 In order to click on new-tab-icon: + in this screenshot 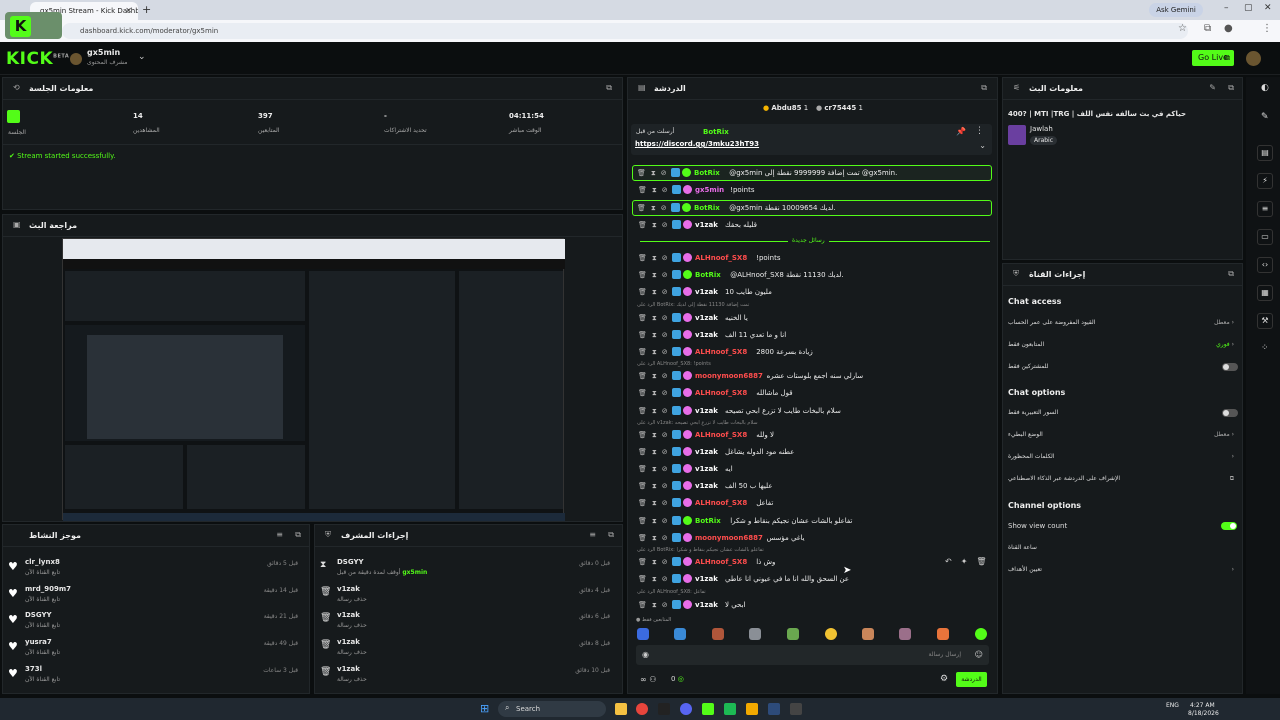, I will do `click(146, 9)`.